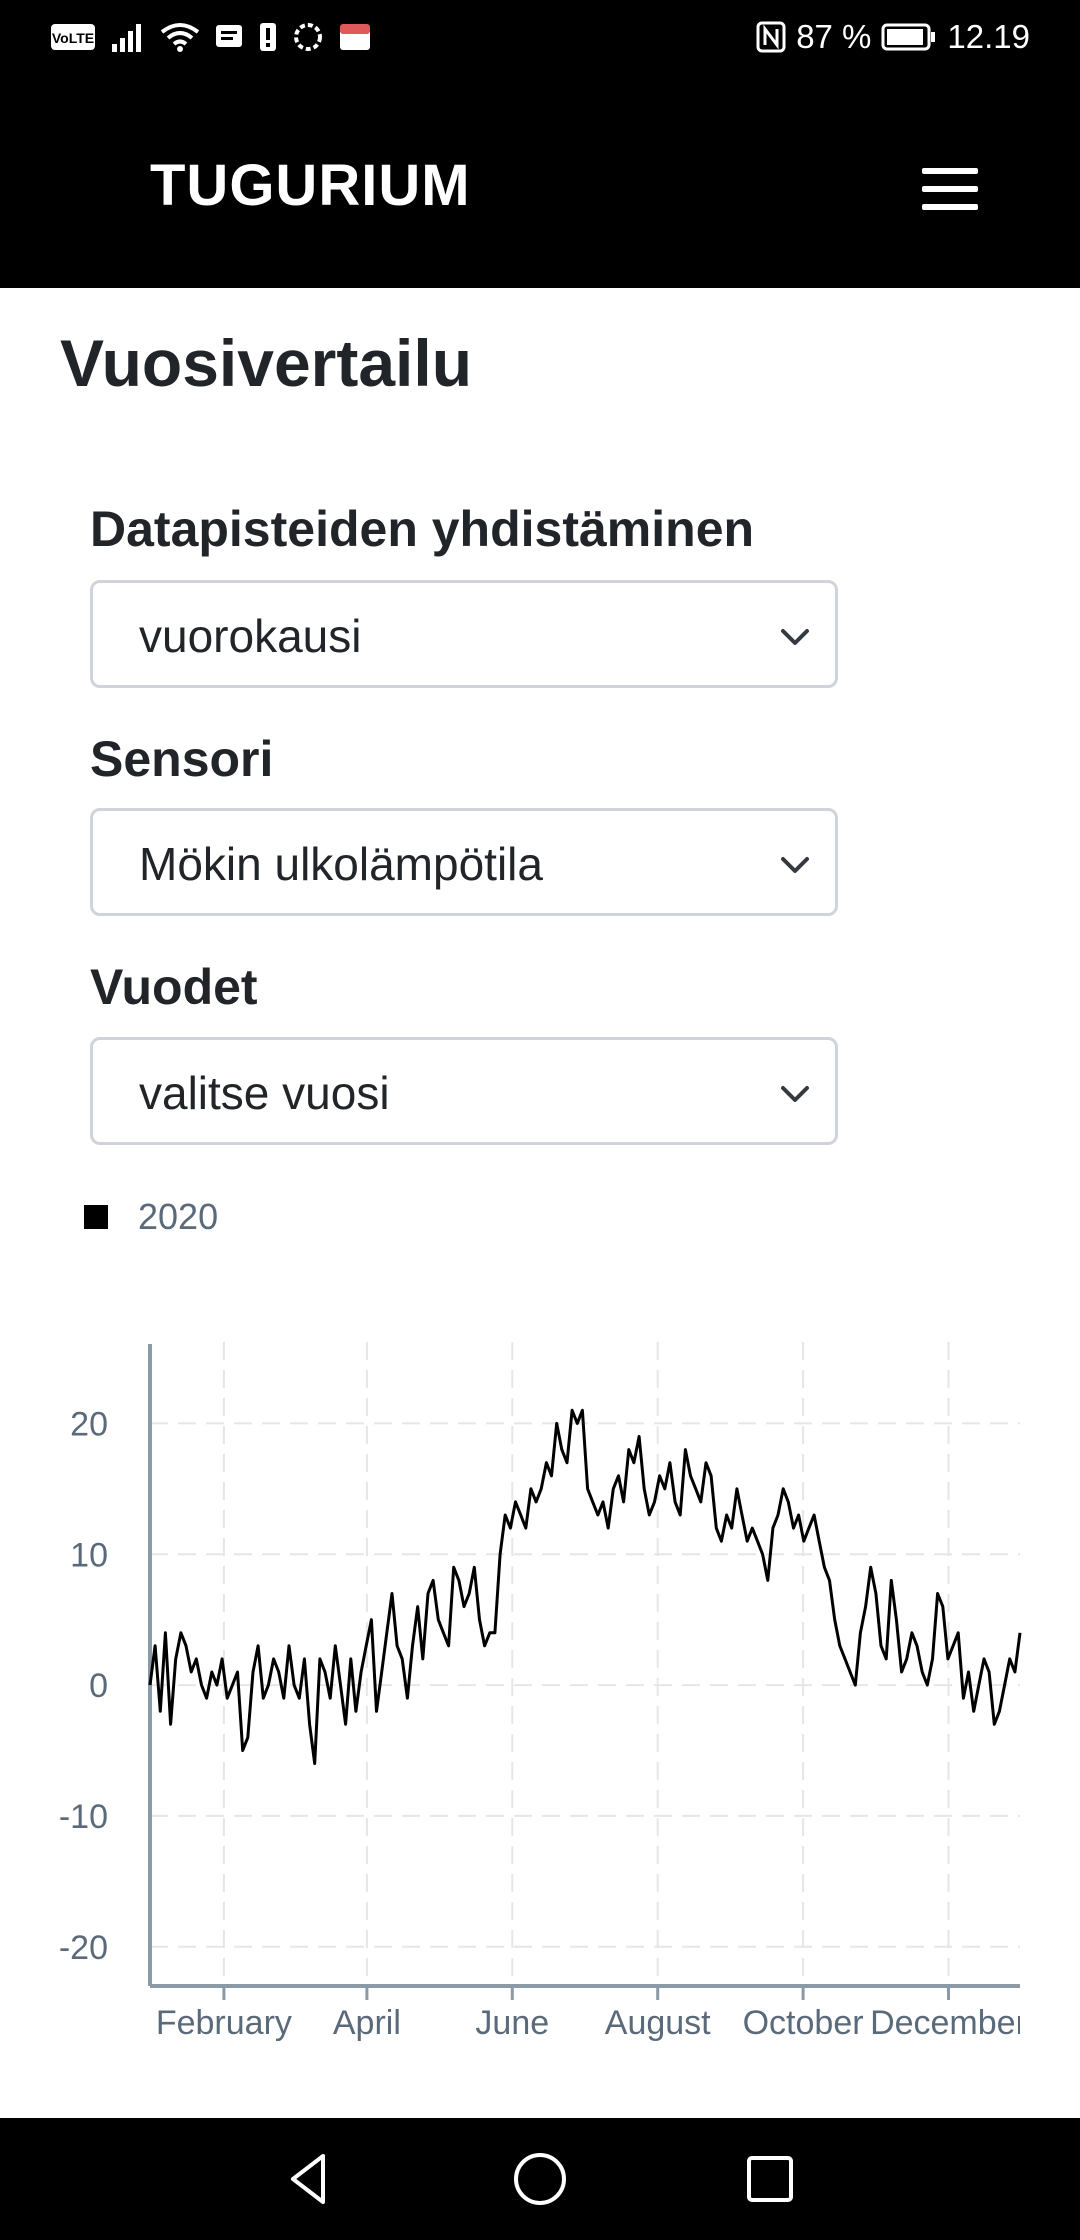 The image size is (1080, 2240). I want to click on x-tick-label: December, so click(948, 2023).